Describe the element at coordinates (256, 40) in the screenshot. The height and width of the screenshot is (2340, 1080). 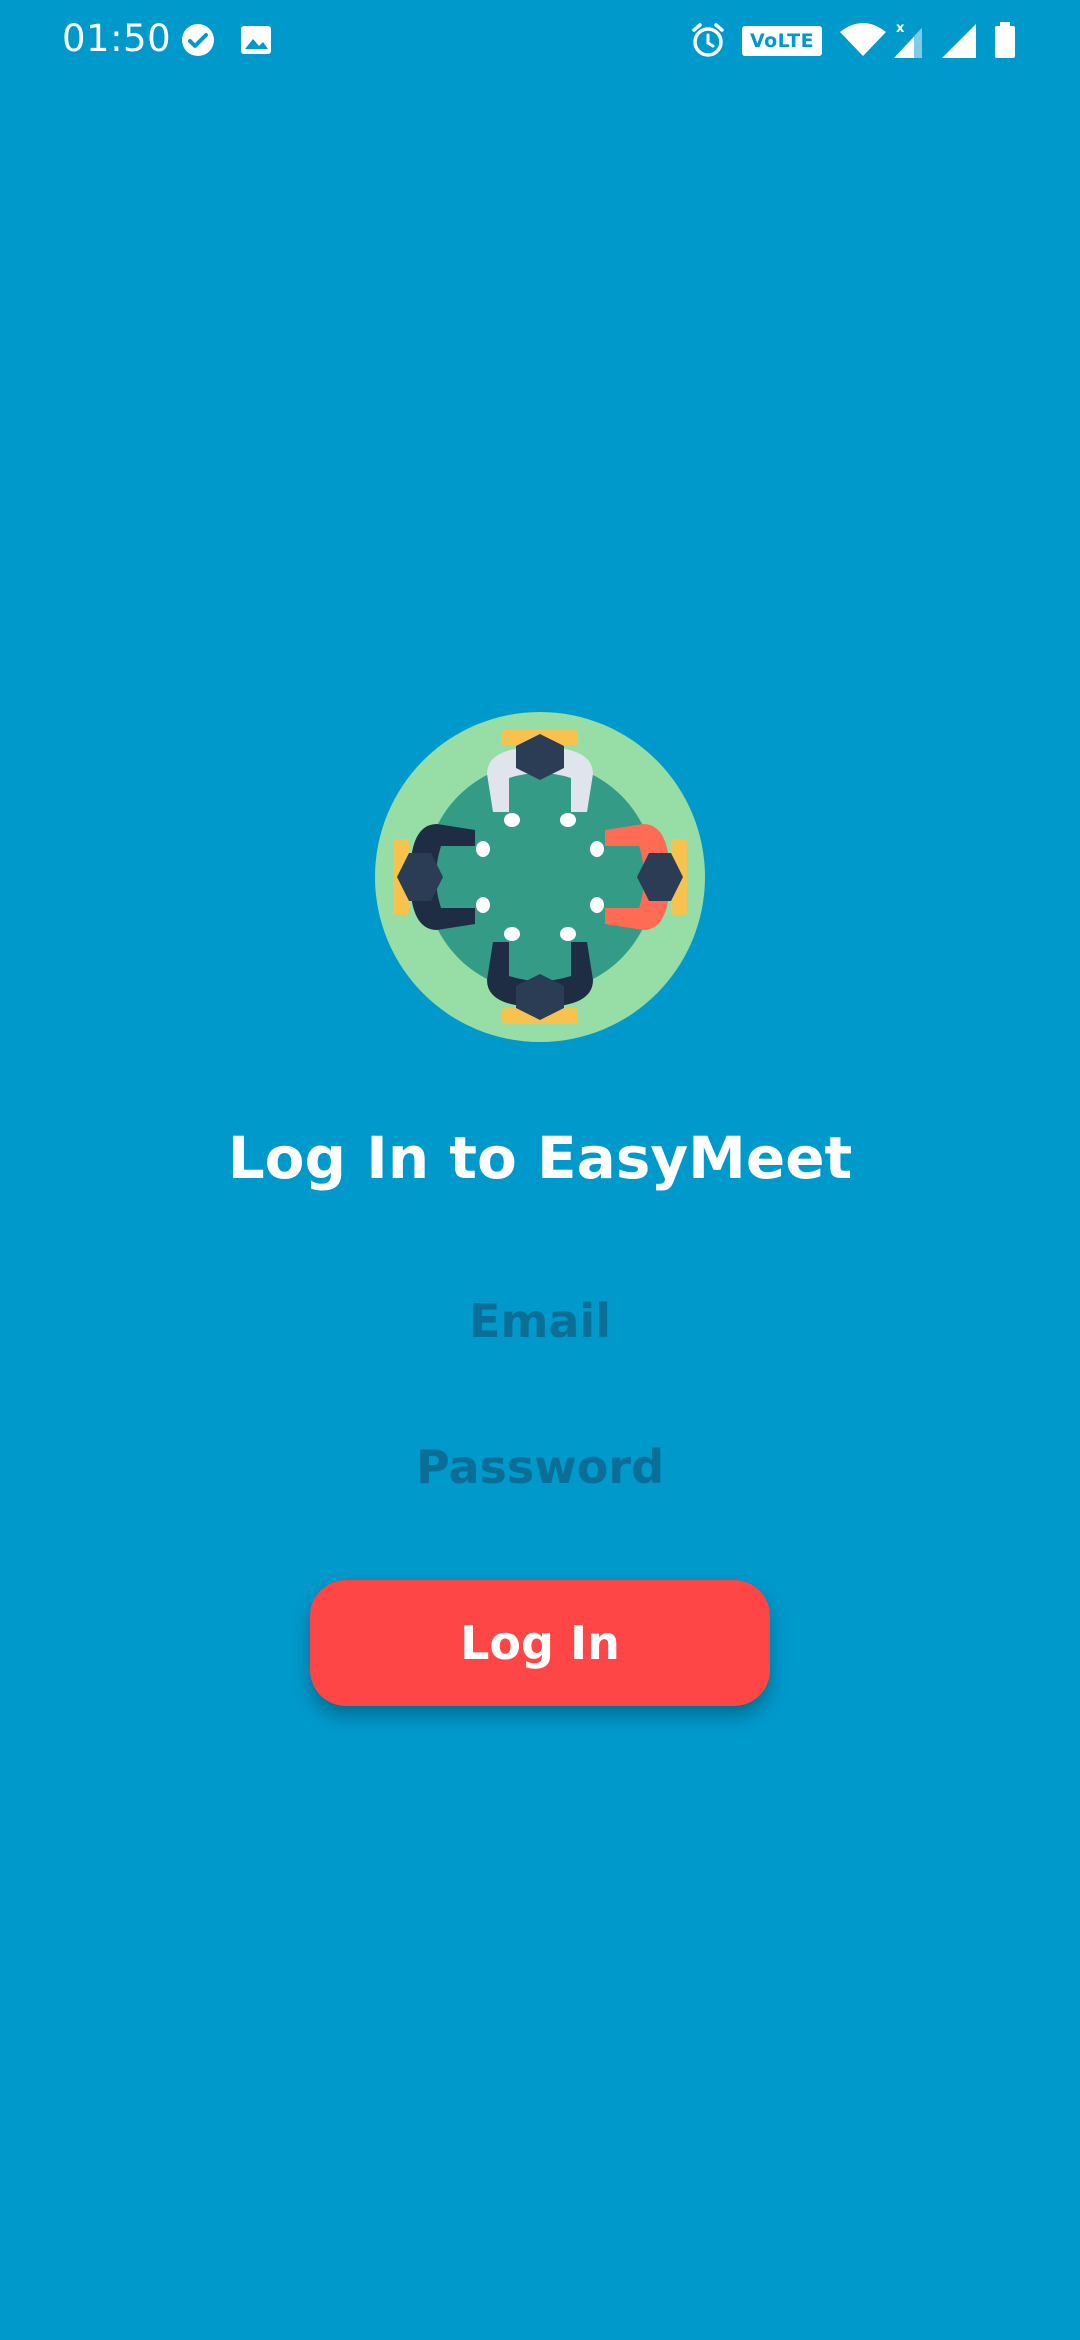
I see `image-icon` at that location.